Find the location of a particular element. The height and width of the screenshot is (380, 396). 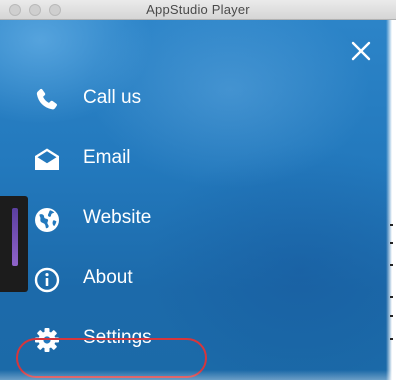

menu-item-label: Email is located at coordinates (107, 157).